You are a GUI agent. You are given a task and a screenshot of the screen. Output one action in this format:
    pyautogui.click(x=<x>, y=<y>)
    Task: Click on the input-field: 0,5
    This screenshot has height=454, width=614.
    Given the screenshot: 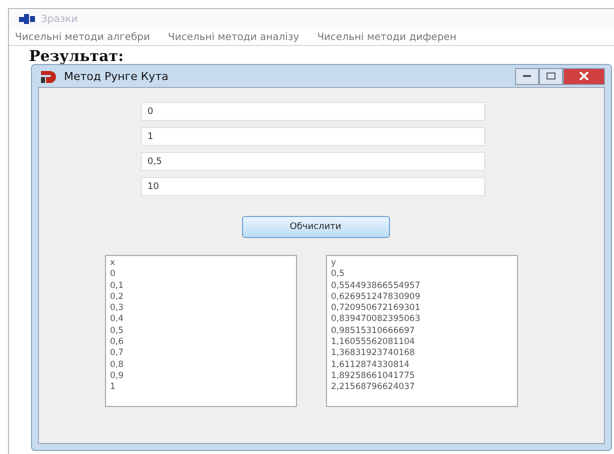 What is the action you would take?
    pyautogui.click(x=312, y=161)
    